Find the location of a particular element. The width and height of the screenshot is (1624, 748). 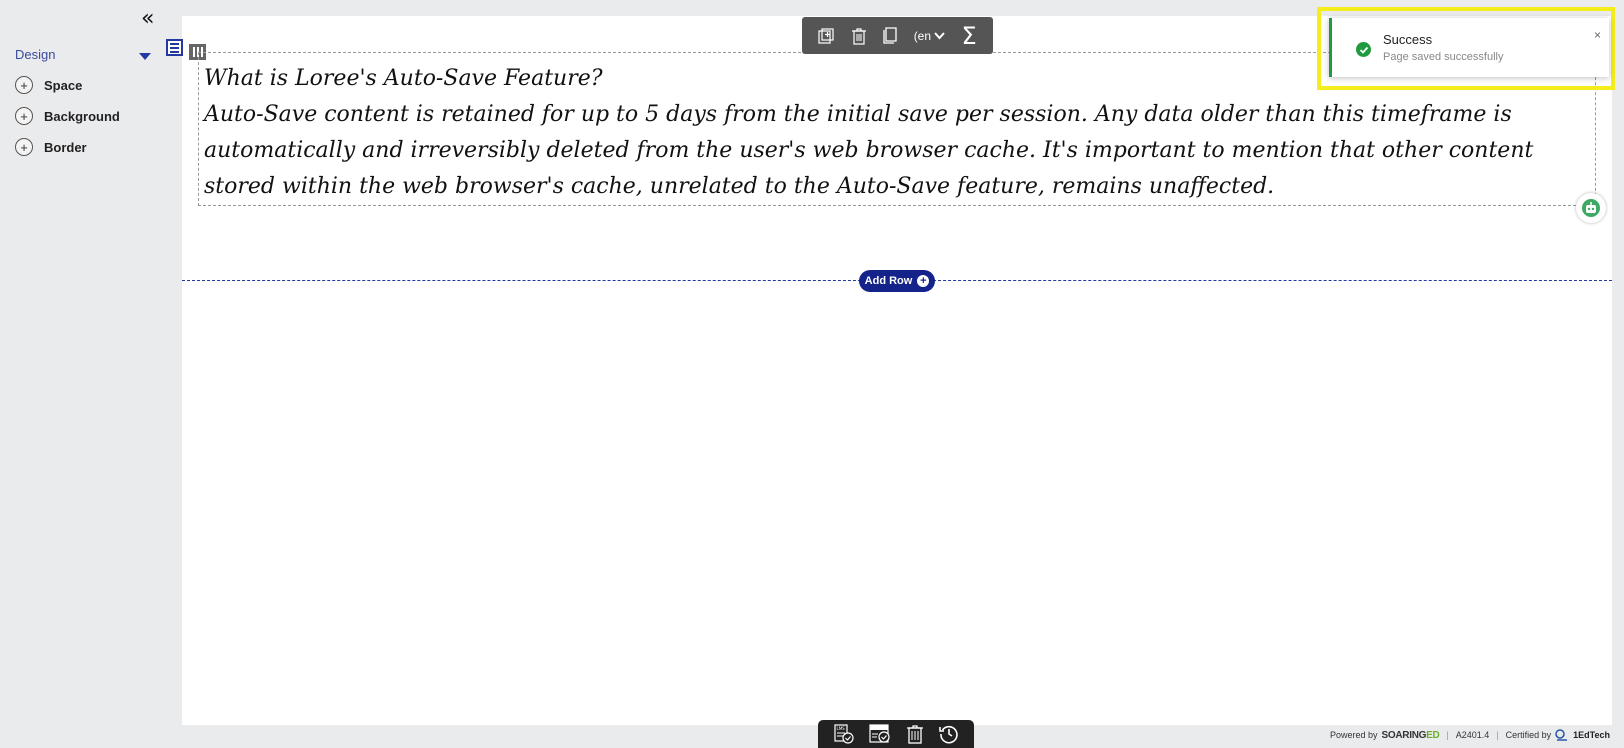

add-row-button: Add Row + is located at coordinates (897, 281).